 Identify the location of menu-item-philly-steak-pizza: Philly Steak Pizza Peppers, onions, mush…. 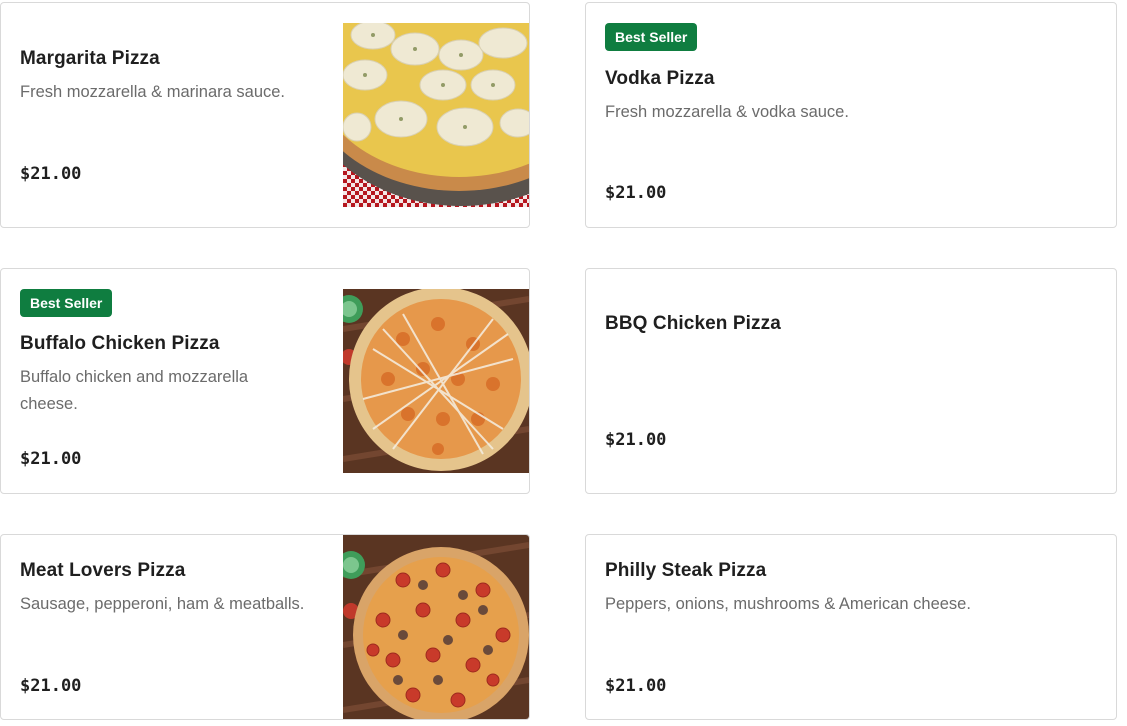
(851, 627).